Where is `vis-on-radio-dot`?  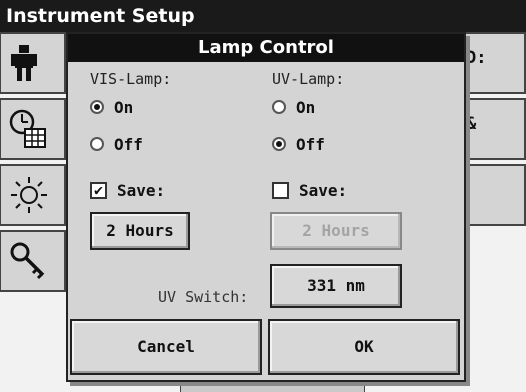
vis-on-radio-dot is located at coordinates (97, 107).